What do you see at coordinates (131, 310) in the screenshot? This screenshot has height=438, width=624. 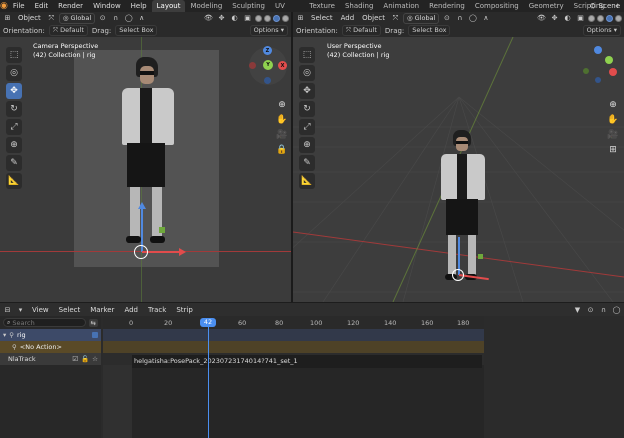 I see `nla-menu-add: Add` at bounding box center [131, 310].